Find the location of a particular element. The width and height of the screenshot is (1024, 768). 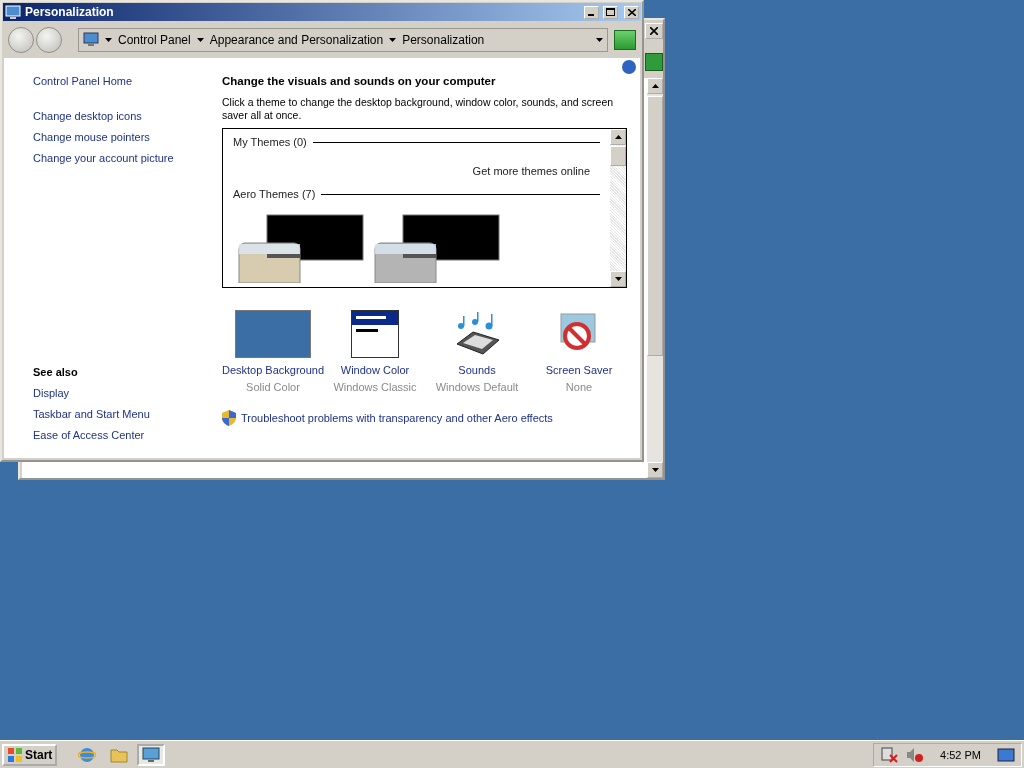

setting-link: Desktop Background is located at coordinates (273, 370).